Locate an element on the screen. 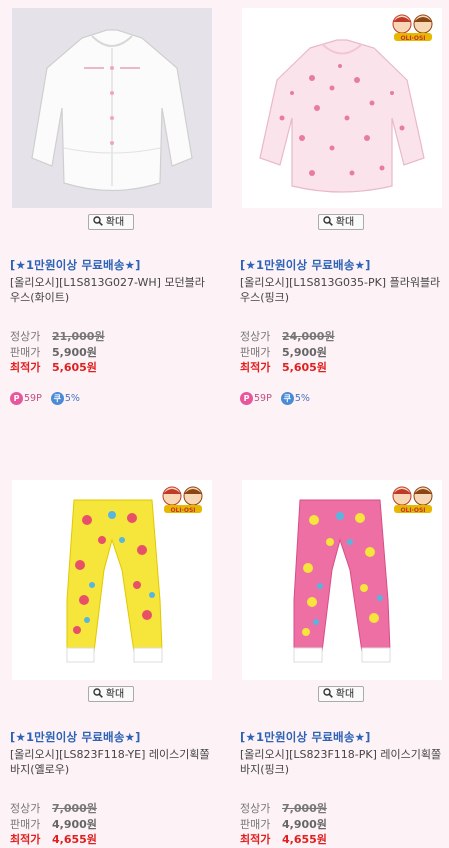  product-name: [올리오시][LS823F118-YE] 레이스기획쫄바지(옐로우) is located at coordinates (112, 762).